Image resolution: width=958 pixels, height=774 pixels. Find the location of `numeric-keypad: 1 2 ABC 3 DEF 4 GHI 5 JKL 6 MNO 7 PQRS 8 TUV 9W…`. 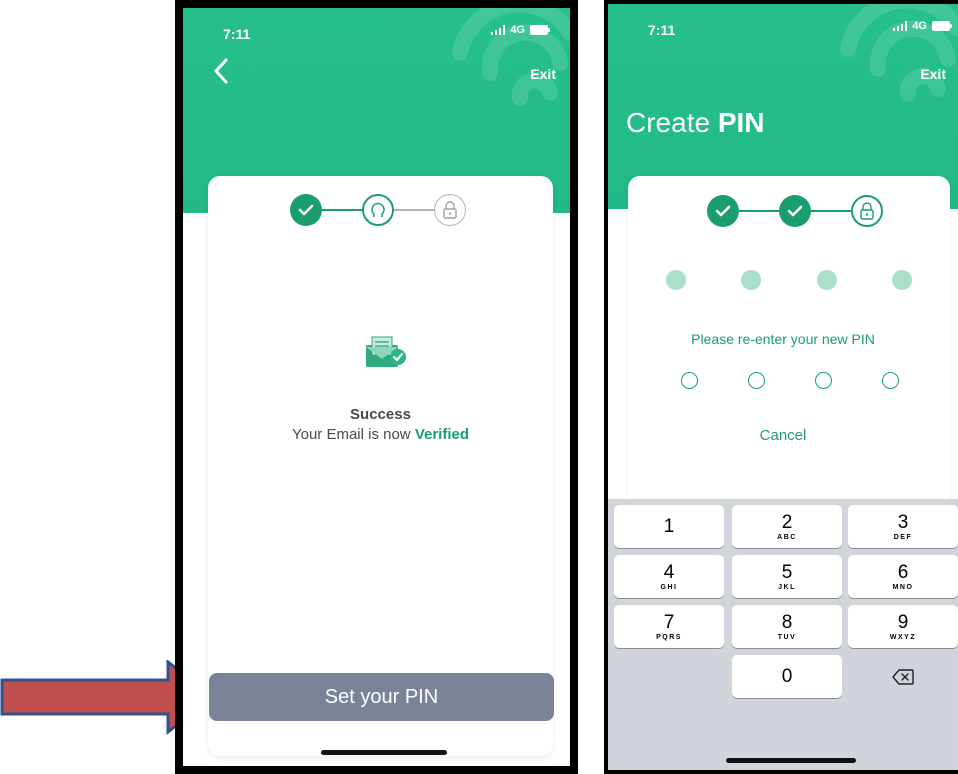

numeric-keypad: 1 2 ABC 3 DEF 4 GHI 5 JKL 6 MNO 7 PQRS 8 TUV 9W… is located at coordinates (783, 634).